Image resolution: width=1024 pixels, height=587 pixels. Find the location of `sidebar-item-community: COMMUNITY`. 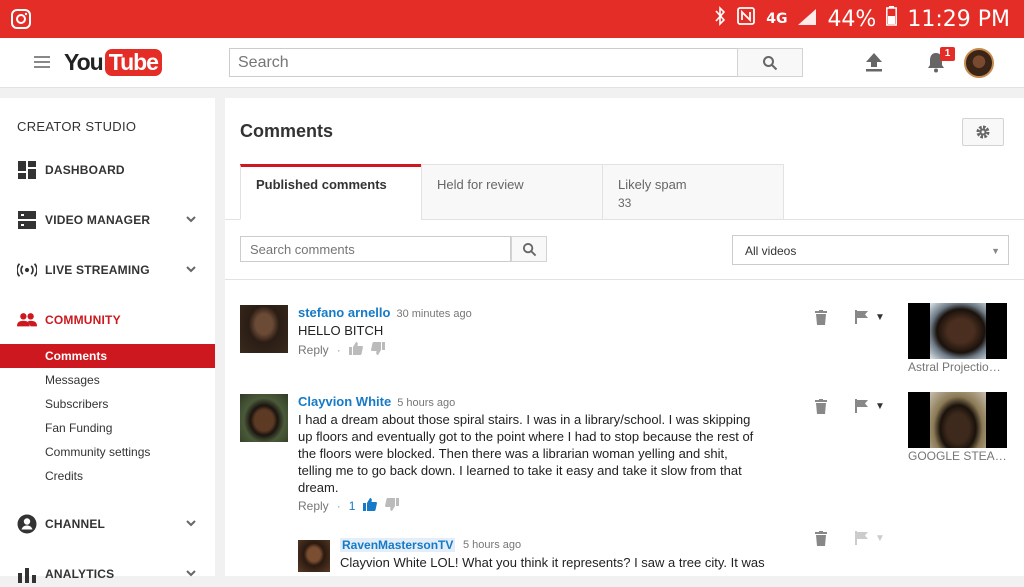

sidebar-item-community: COMMUNITY is located at coordinates (107, 320).